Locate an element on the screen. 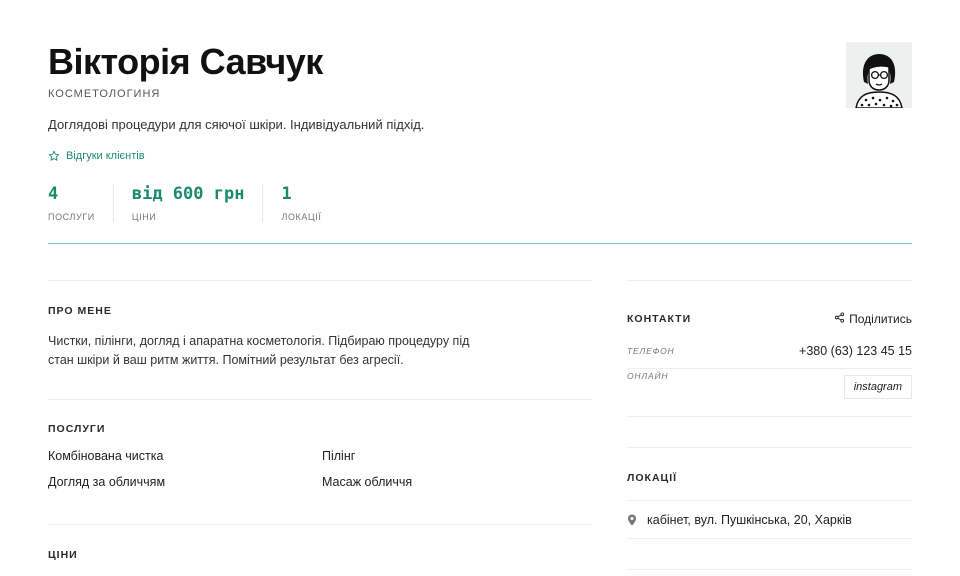 The height and width of the screenshot is (576, 960). reviews-link: Відгуки клієнтів is located at coordinates (96, 156).